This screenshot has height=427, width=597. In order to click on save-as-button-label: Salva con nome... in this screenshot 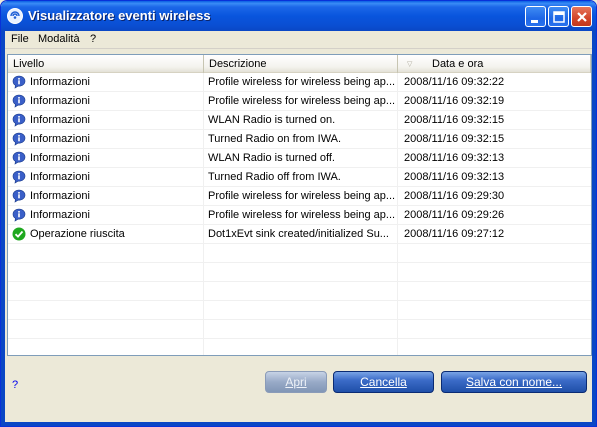, I will do `click(514, 382)`.